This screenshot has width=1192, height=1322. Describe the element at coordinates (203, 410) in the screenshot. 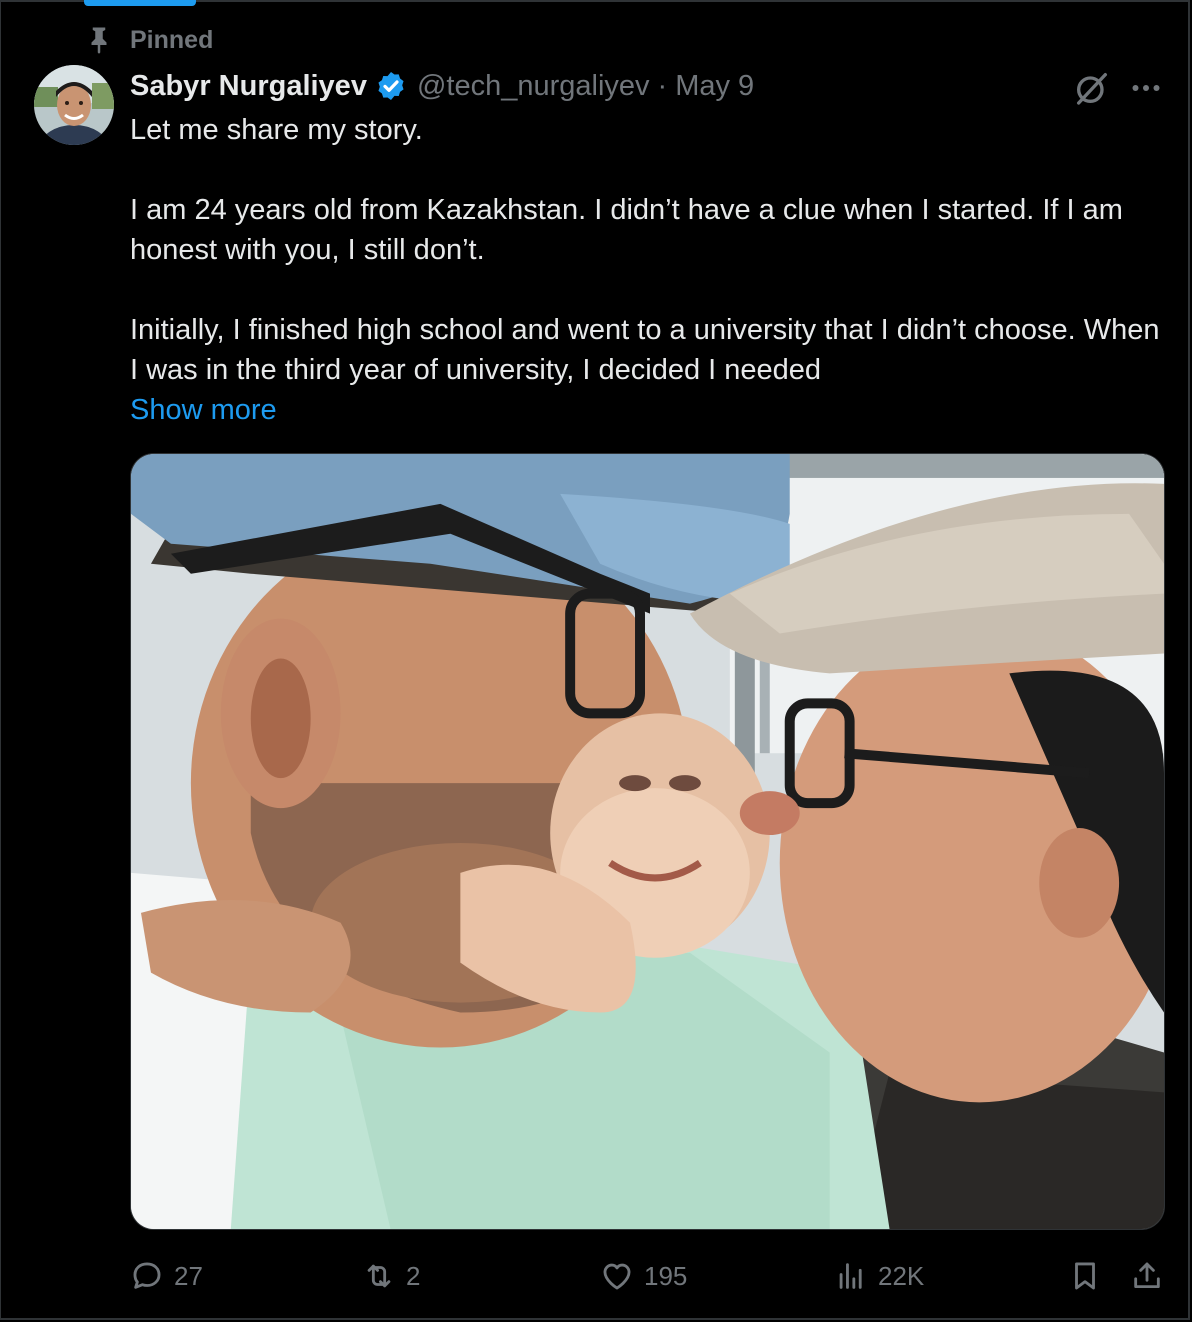

I see `show-more-link: Show more` at that location.